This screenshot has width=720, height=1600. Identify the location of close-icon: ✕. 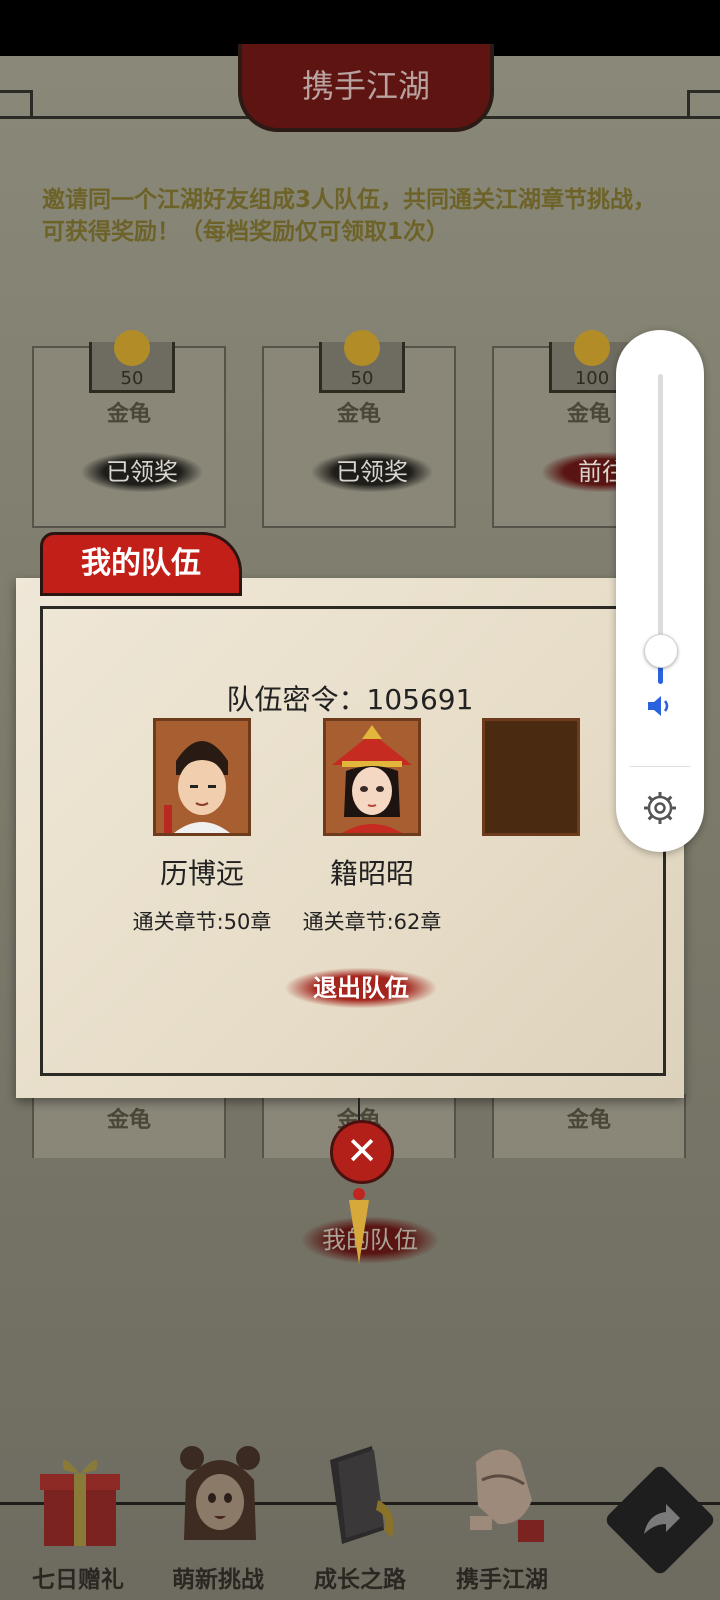
(362, 1151).